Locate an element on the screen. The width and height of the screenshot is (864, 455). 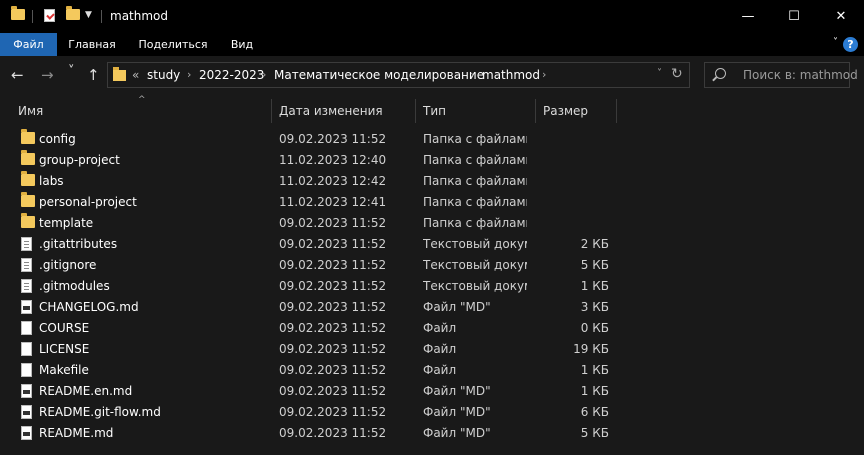
recent-locations-button: ˅ is located at coordinates (71, 71).